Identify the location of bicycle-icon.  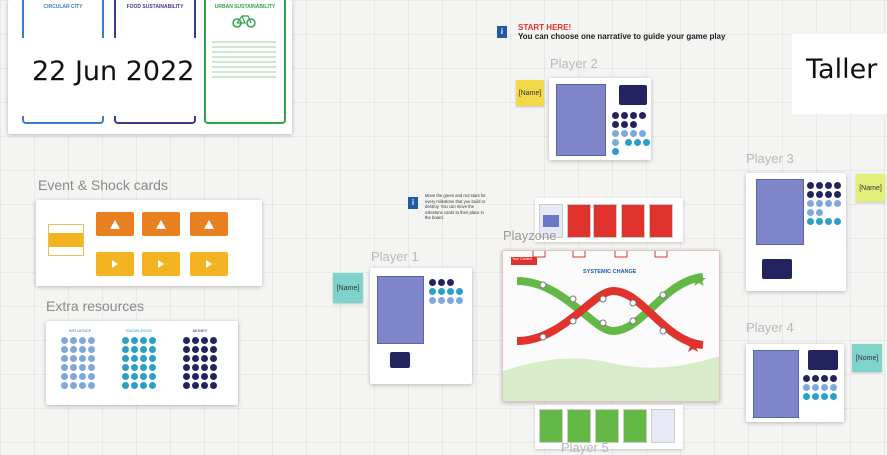
(244, 21).